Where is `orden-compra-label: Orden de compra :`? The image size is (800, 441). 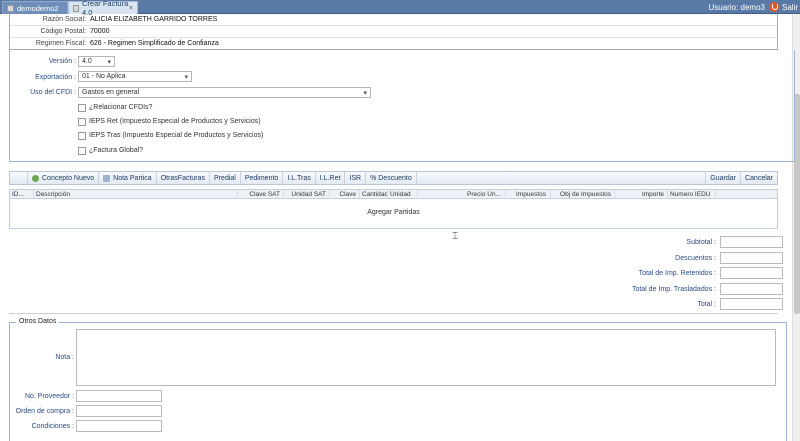 orden-compra-label: Orden de compra : is located at coordinates (44, 411).